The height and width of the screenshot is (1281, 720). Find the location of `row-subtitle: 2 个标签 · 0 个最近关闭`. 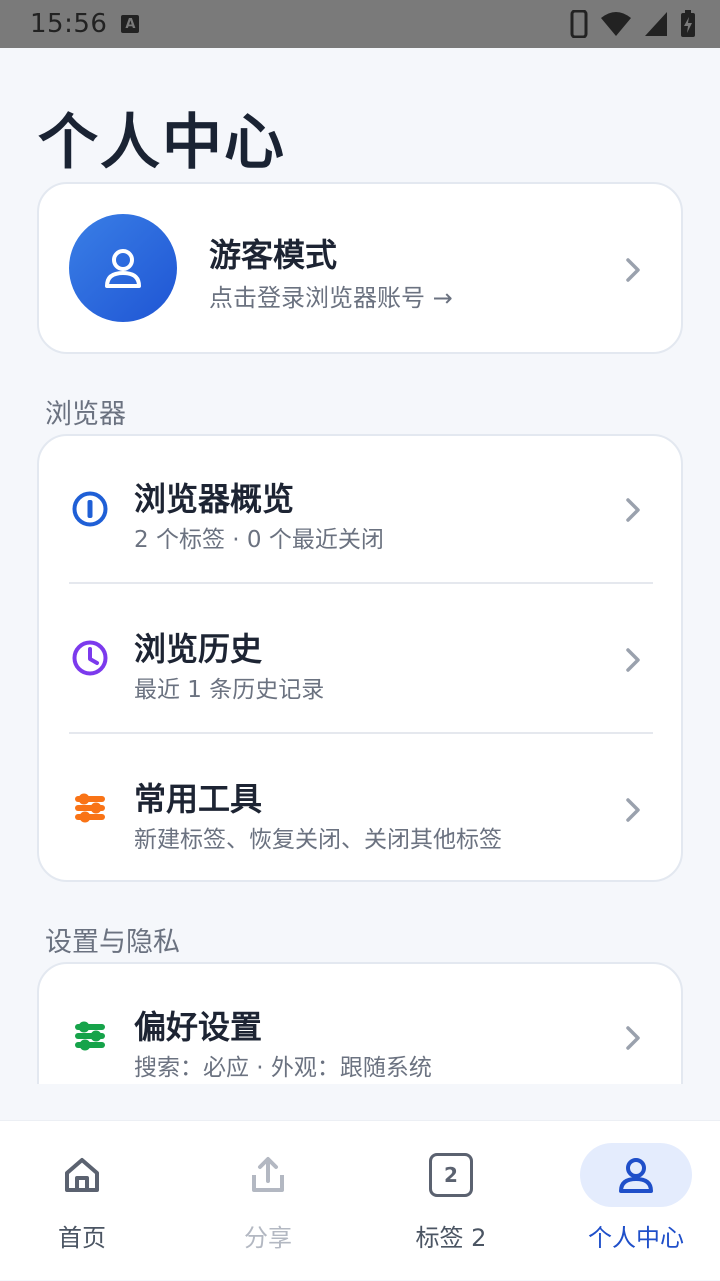

row-subtitle: 2 个标签 · 0 个最近关闭 is located at coordinates (259, 540).